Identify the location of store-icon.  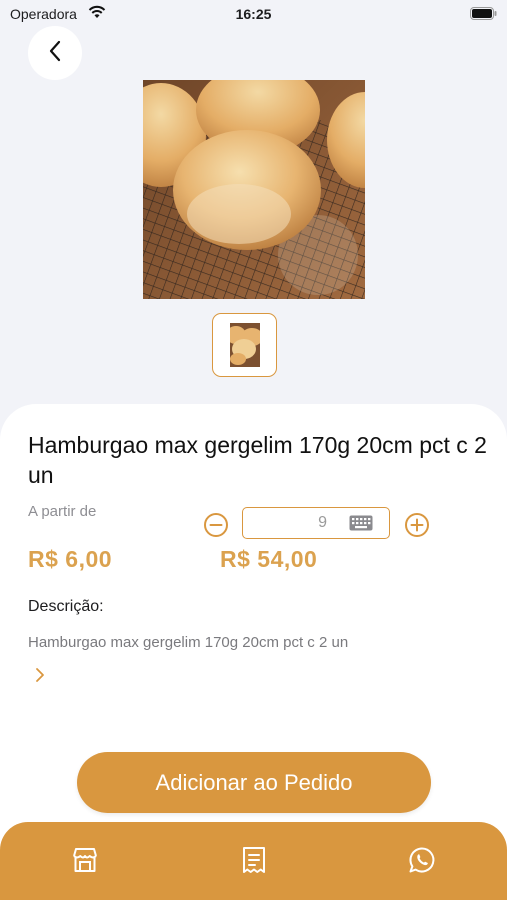
(85, 862).